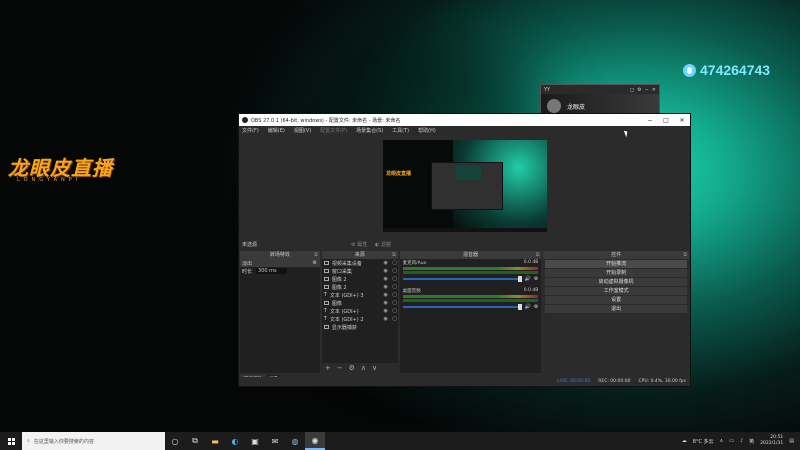 This screenshot has width=800, height=450. What do you see at coordinates (250, 130) in the screenshot?
I see `menu-file: 文件(F)` at bounding box center [250, 130].